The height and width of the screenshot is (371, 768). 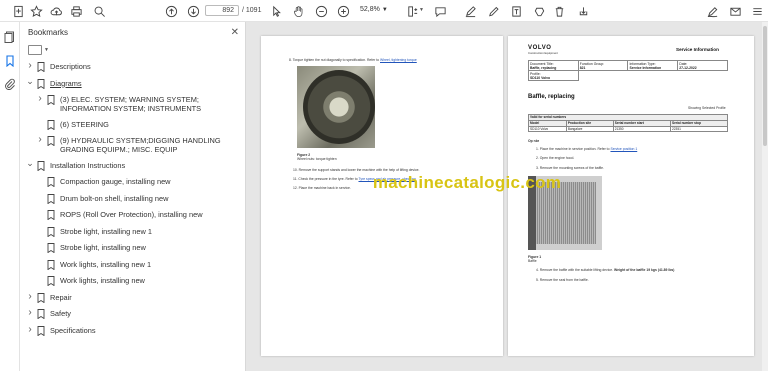 I want to click on left-rail, so click(x=10, y=196).